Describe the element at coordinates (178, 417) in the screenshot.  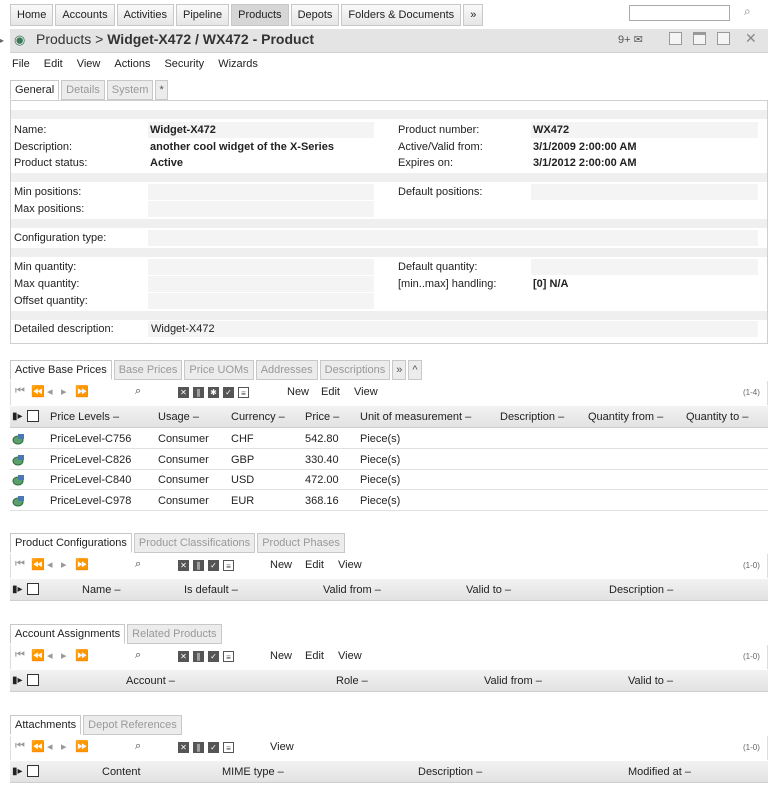
I see `col-usage: Usage ‒` at that location.